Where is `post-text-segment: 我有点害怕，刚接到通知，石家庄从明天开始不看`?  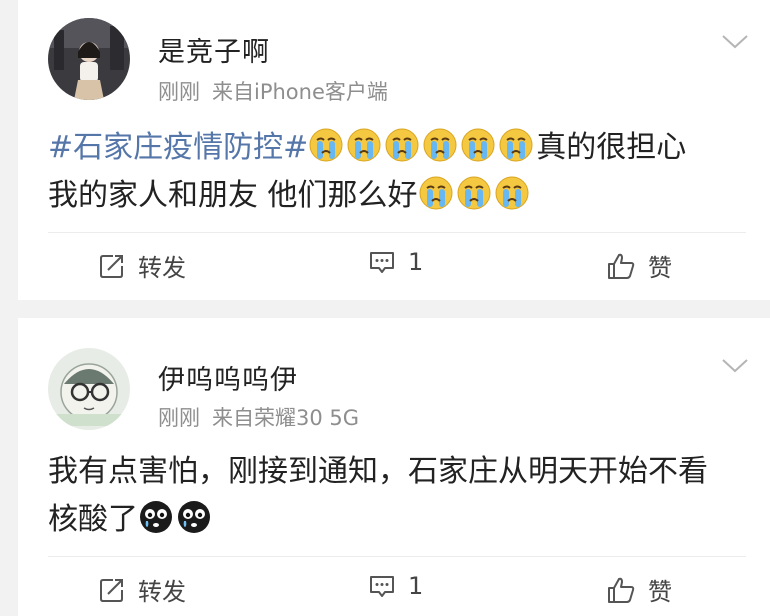 post-text-segment: 我有点害怕，刚接到通知，石家庄从明天开始不看 is located at coordinates (378, 471).